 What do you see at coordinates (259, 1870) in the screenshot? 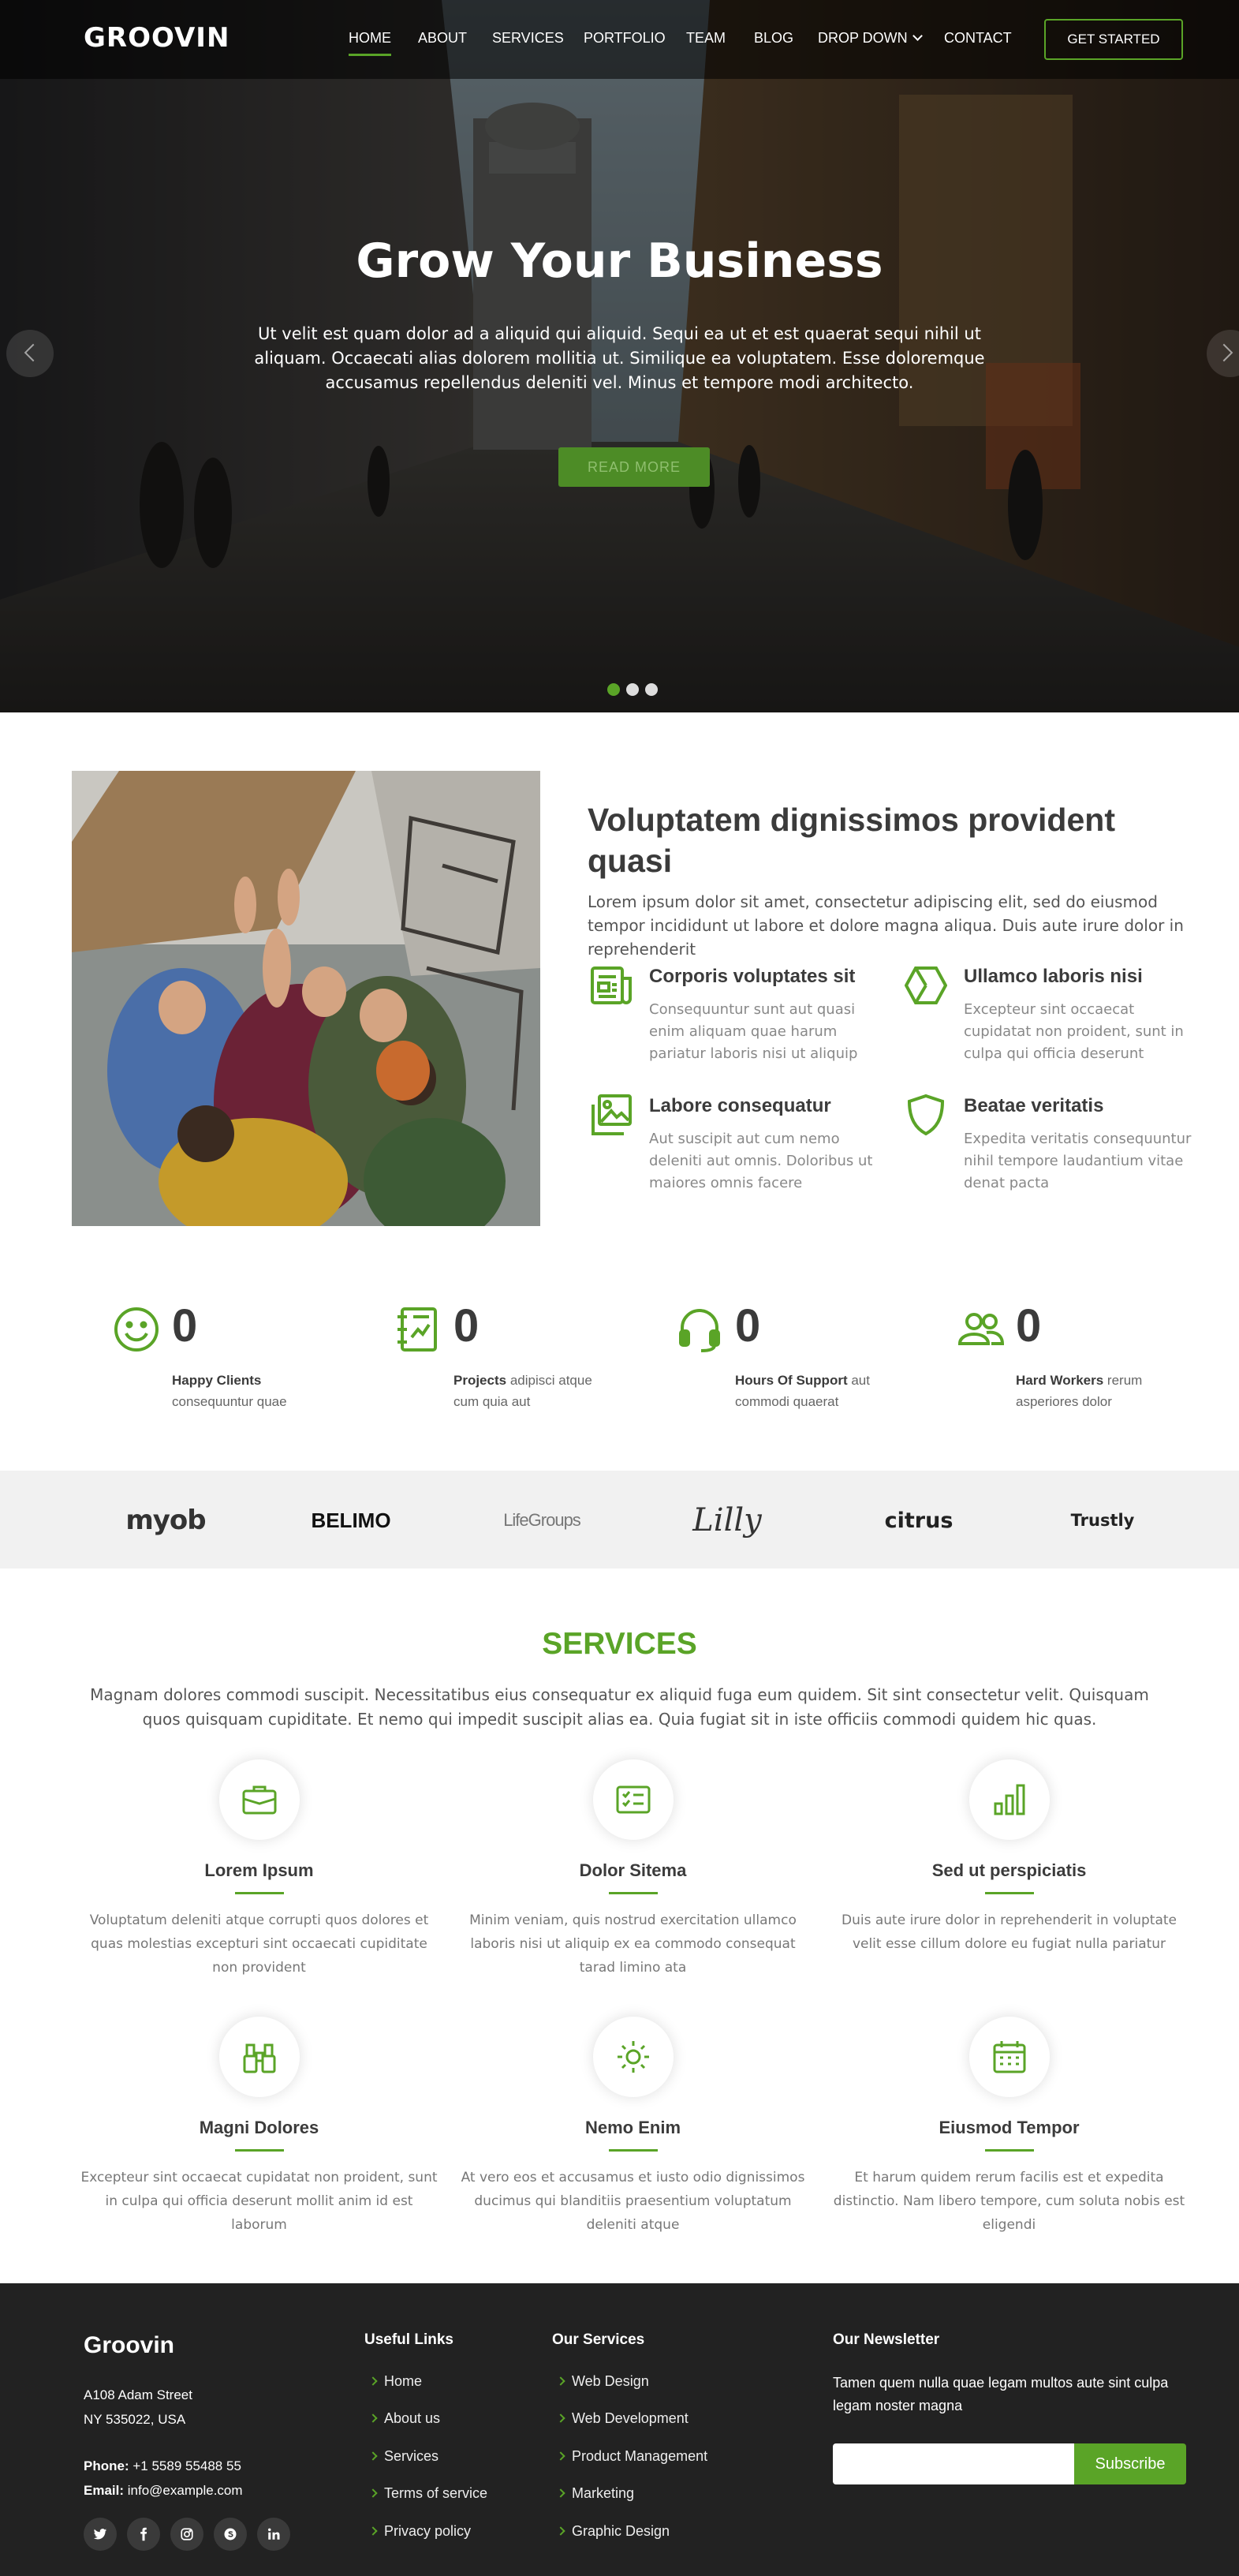
I see `service-title: Lorem Ipsum` at bounding box center [259, 1870].